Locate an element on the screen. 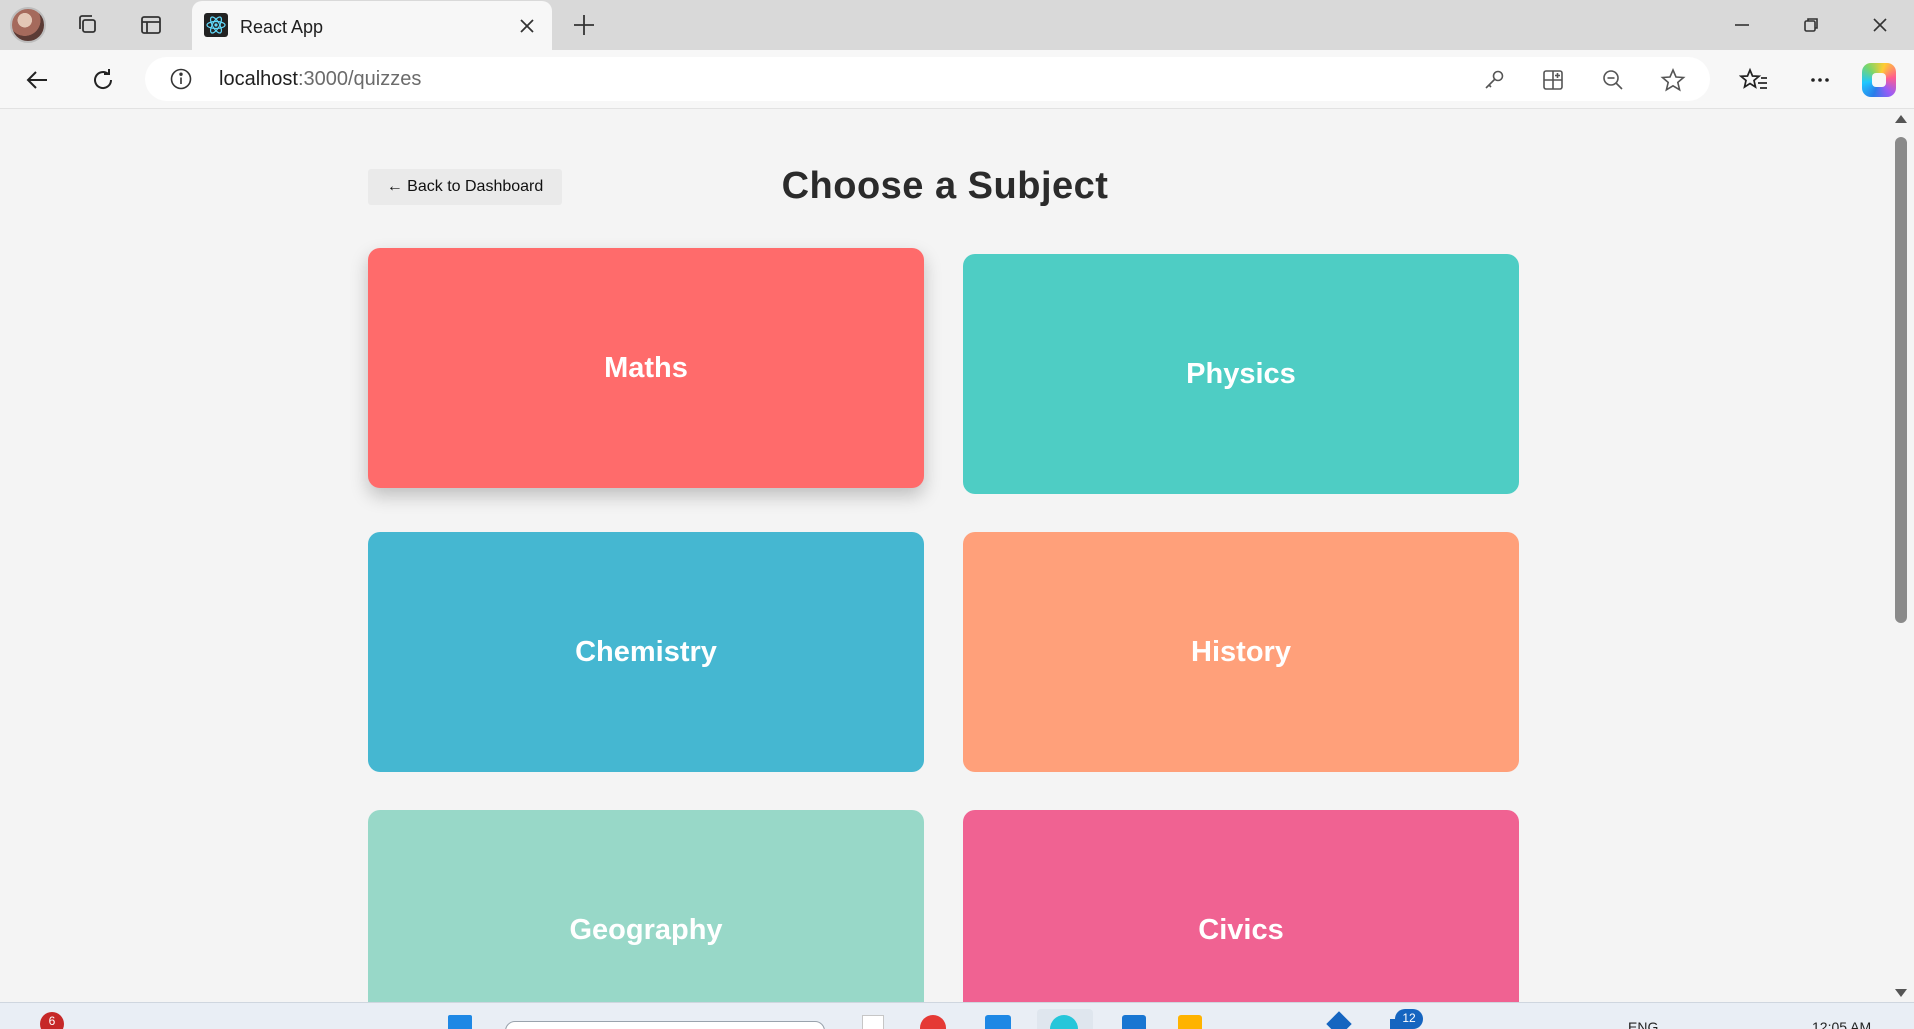  chrome-icon is located at coordinates (933, 1022).